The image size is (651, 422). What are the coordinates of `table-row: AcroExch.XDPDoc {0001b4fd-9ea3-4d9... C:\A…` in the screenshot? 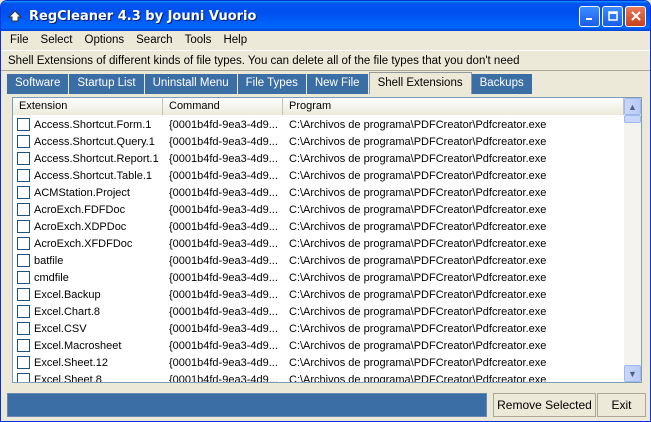 It's located at (318, 226).